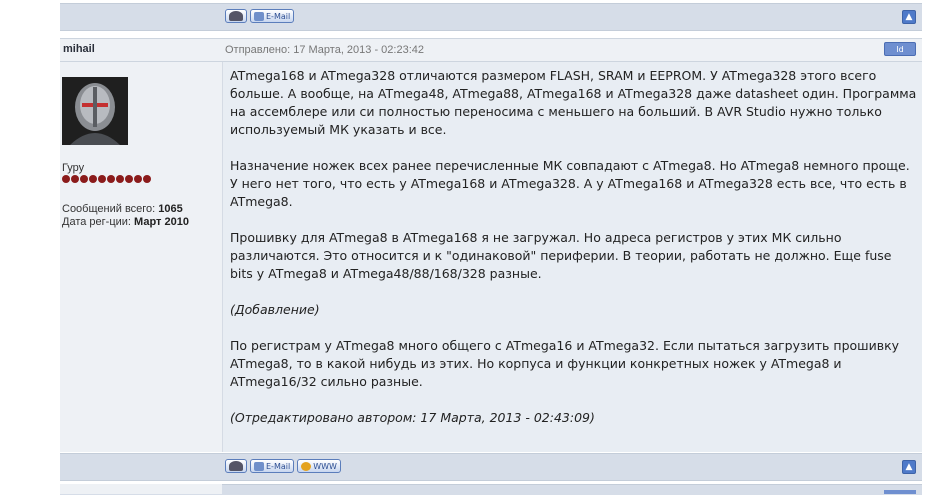  Describe the element at coordinates (79, 49) in the screenshot. I see `post-author: mihail` at that location.